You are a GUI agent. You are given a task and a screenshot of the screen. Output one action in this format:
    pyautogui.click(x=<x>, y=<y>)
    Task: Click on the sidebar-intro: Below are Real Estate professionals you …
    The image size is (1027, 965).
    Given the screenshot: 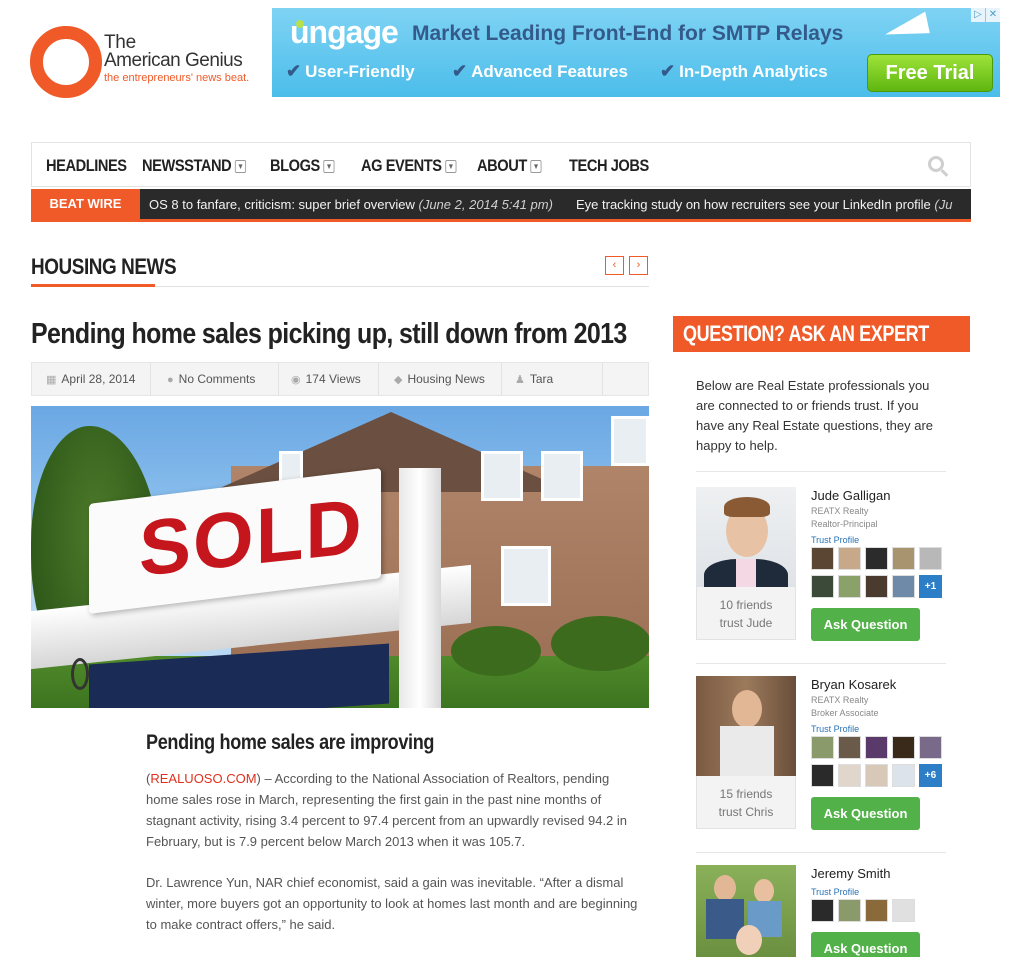 What is the action you would take?
    pyautogui.click(x=815, y=415)
    